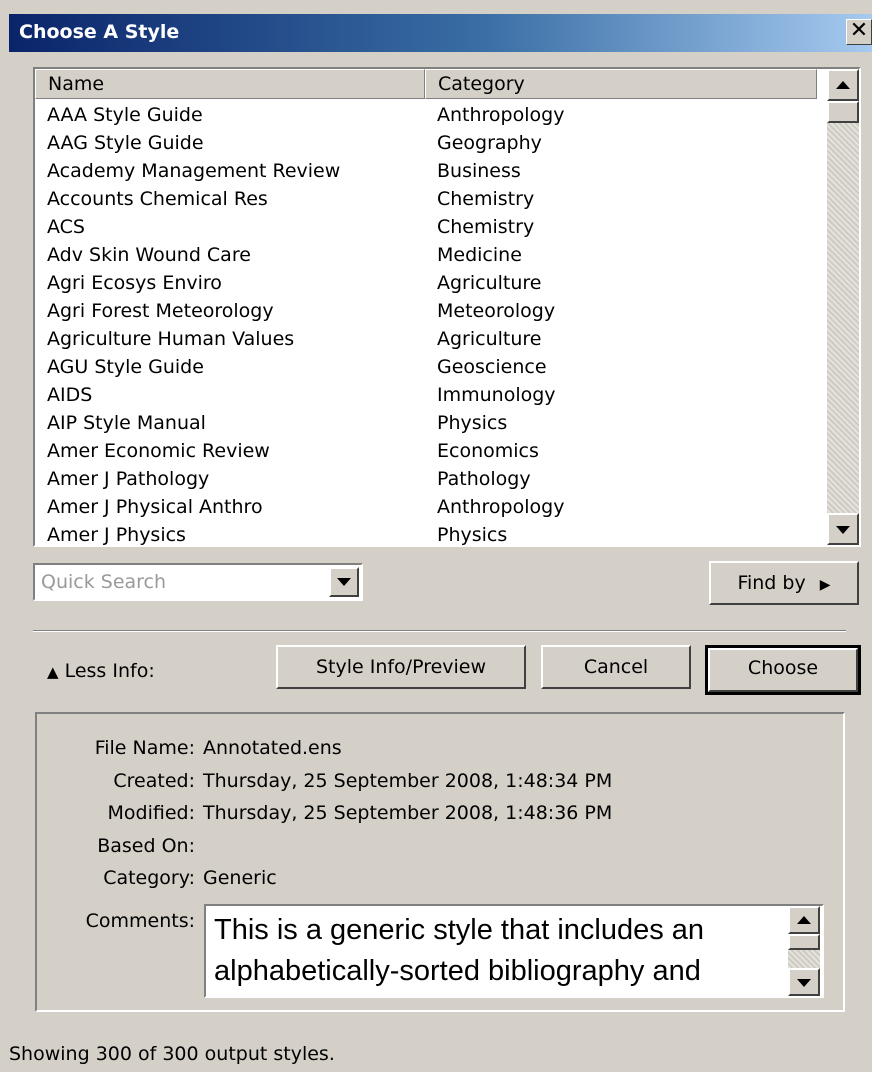  I want to click on quick-search-combo, so click(198, 582).